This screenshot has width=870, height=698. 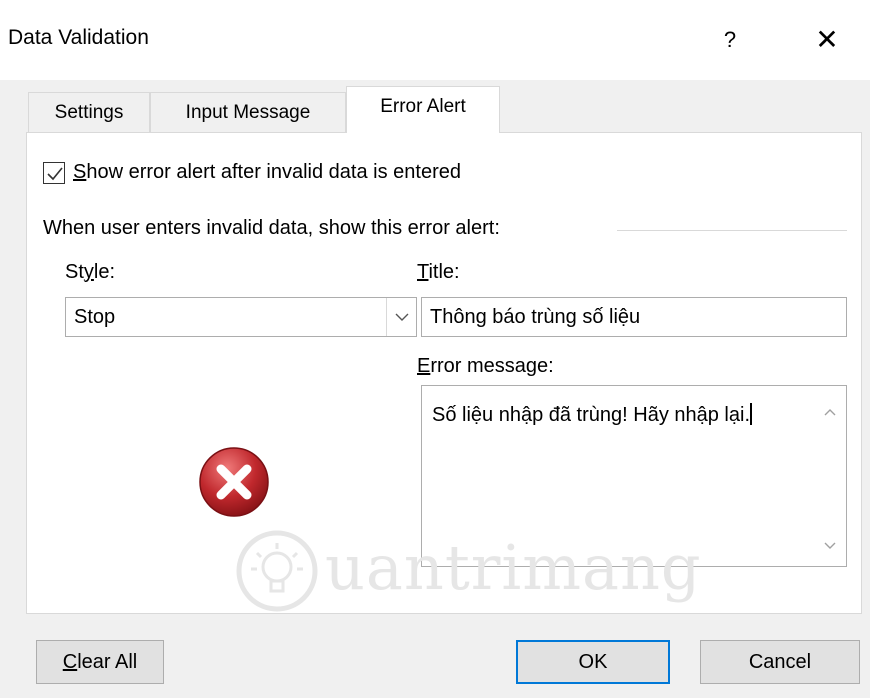 I want to click on error-message-text: Số liệu nhập đã trùng! Hãy nhập lại., so click(x=592, y=414).